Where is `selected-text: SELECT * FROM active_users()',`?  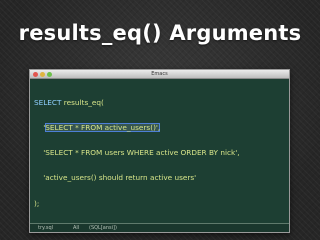
selected-text: SELECT * FROM active_users()', is located at coordinates (103, 128).